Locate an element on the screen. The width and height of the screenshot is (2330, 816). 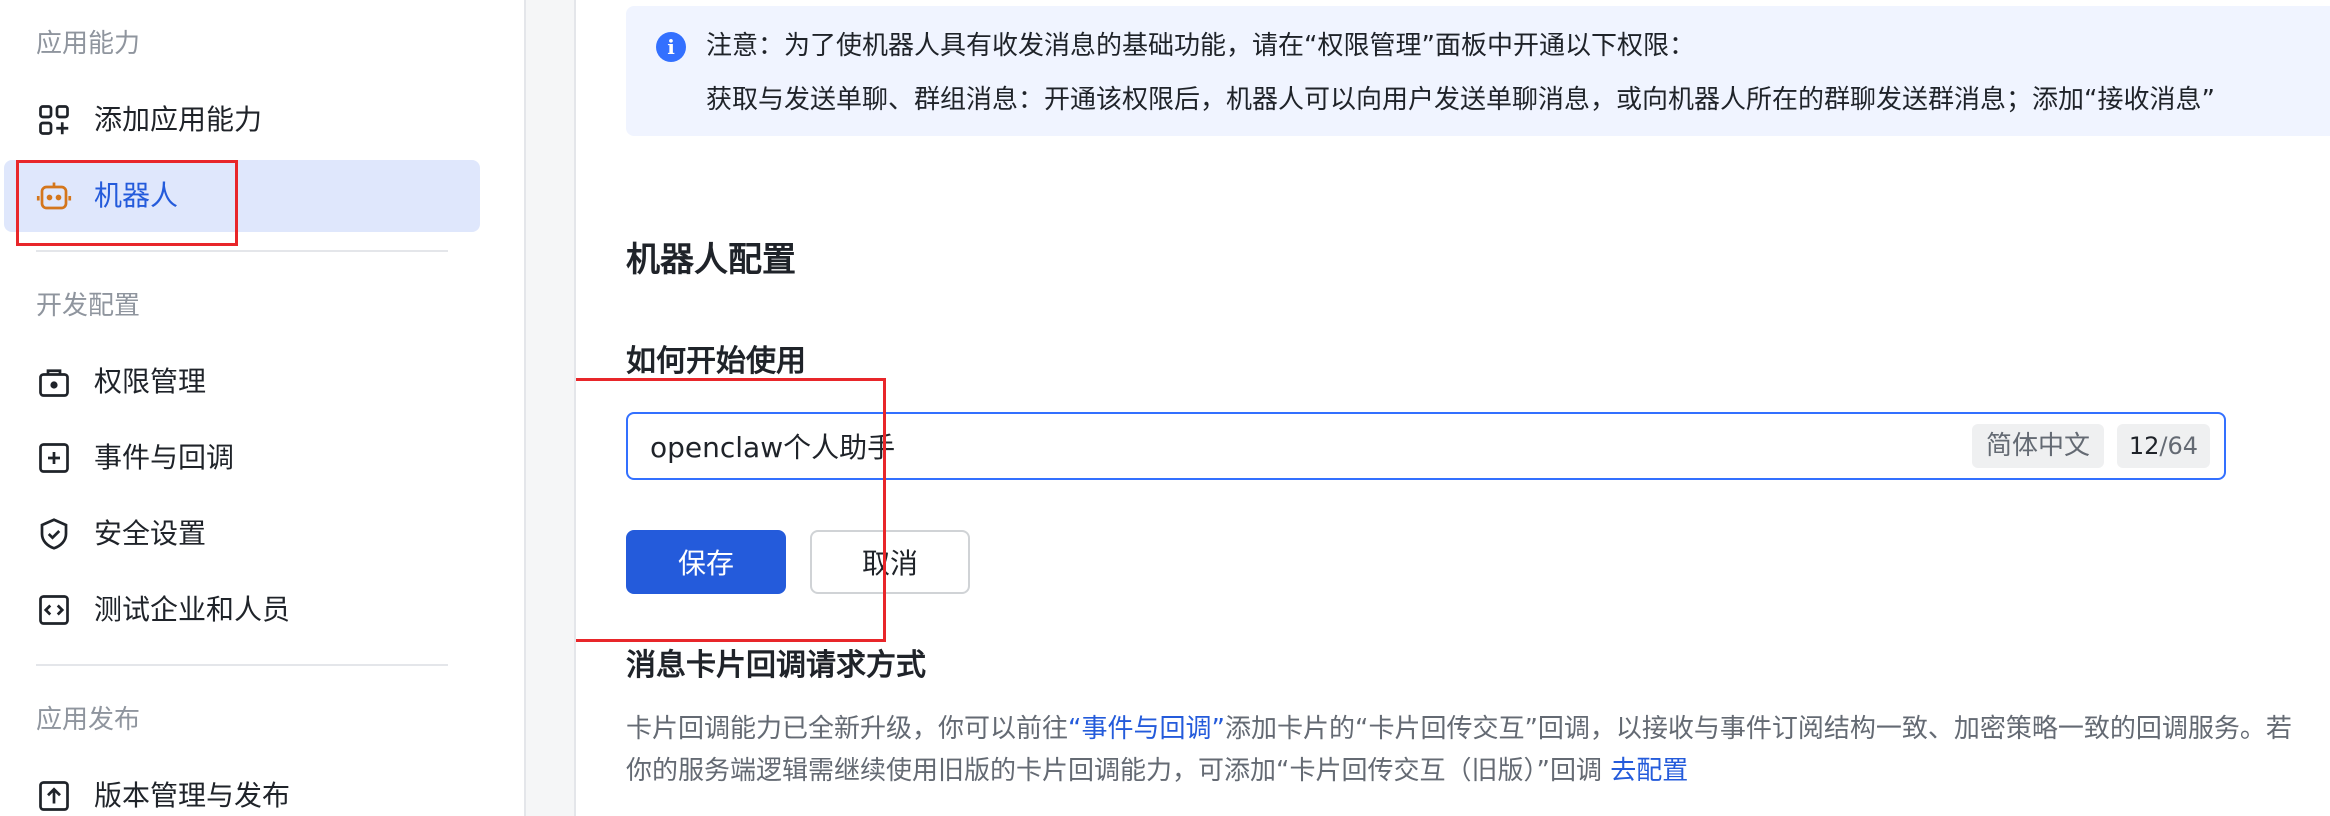
sidebar-item-version-publish: 版本管理与发布 is located at coordinates (242, 788).